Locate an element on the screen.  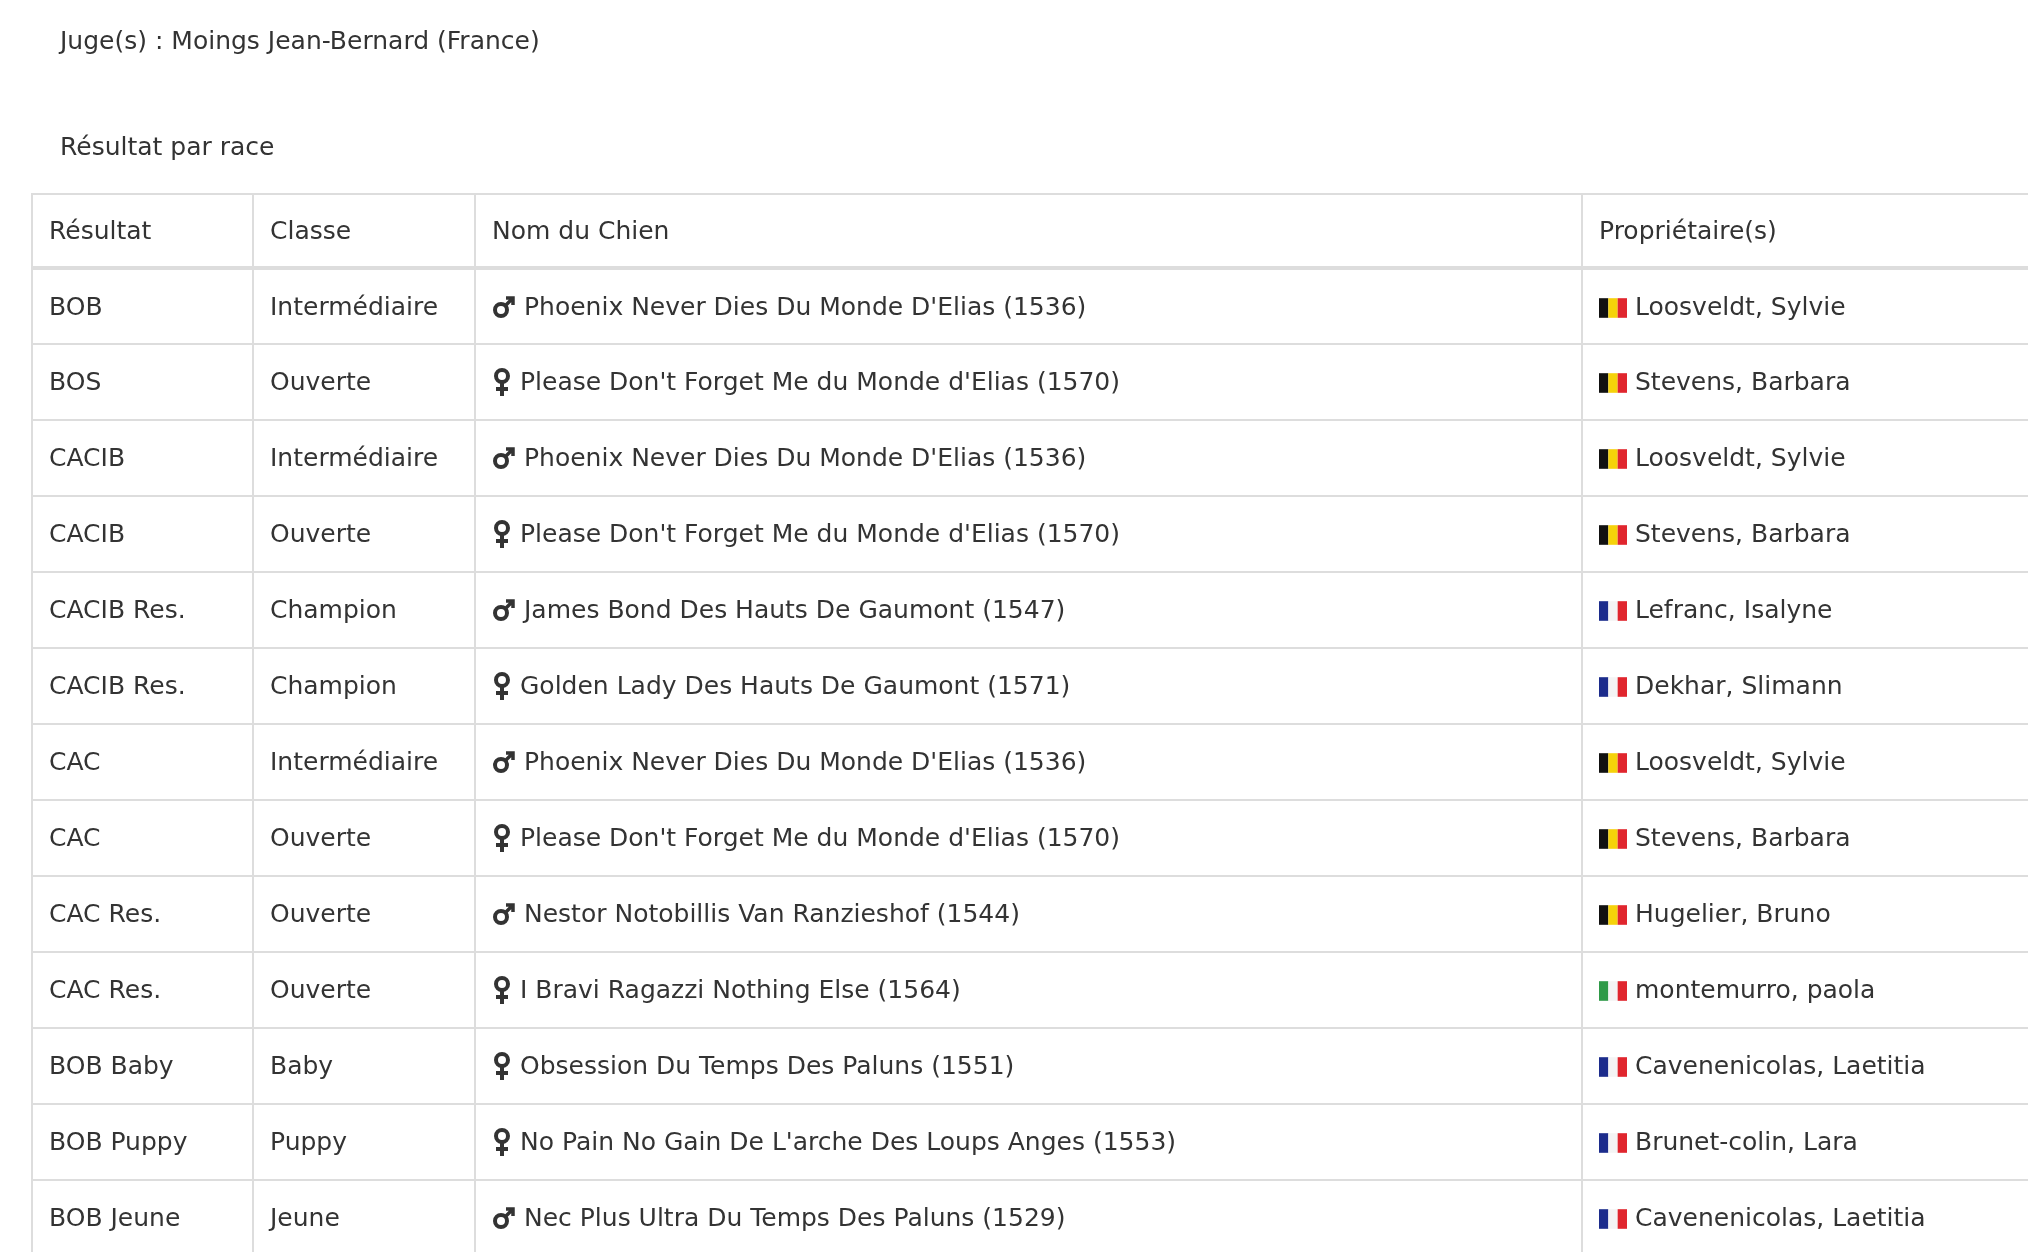
dog-name: No Pain No Gain De L'arche Des Loups Anges (1553) is located at coordinates (848, 1142).